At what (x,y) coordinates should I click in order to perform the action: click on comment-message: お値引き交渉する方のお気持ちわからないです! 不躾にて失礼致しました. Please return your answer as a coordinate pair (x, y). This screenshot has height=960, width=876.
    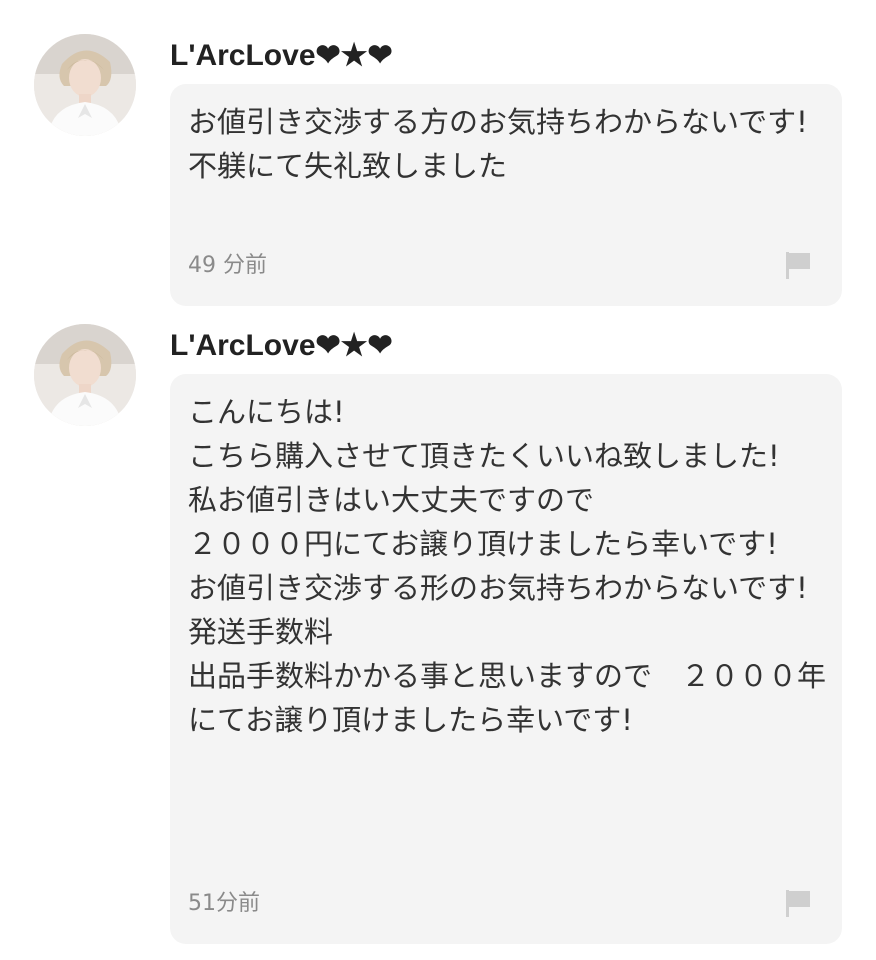
    Looking at the image, I should click on (498, 144).